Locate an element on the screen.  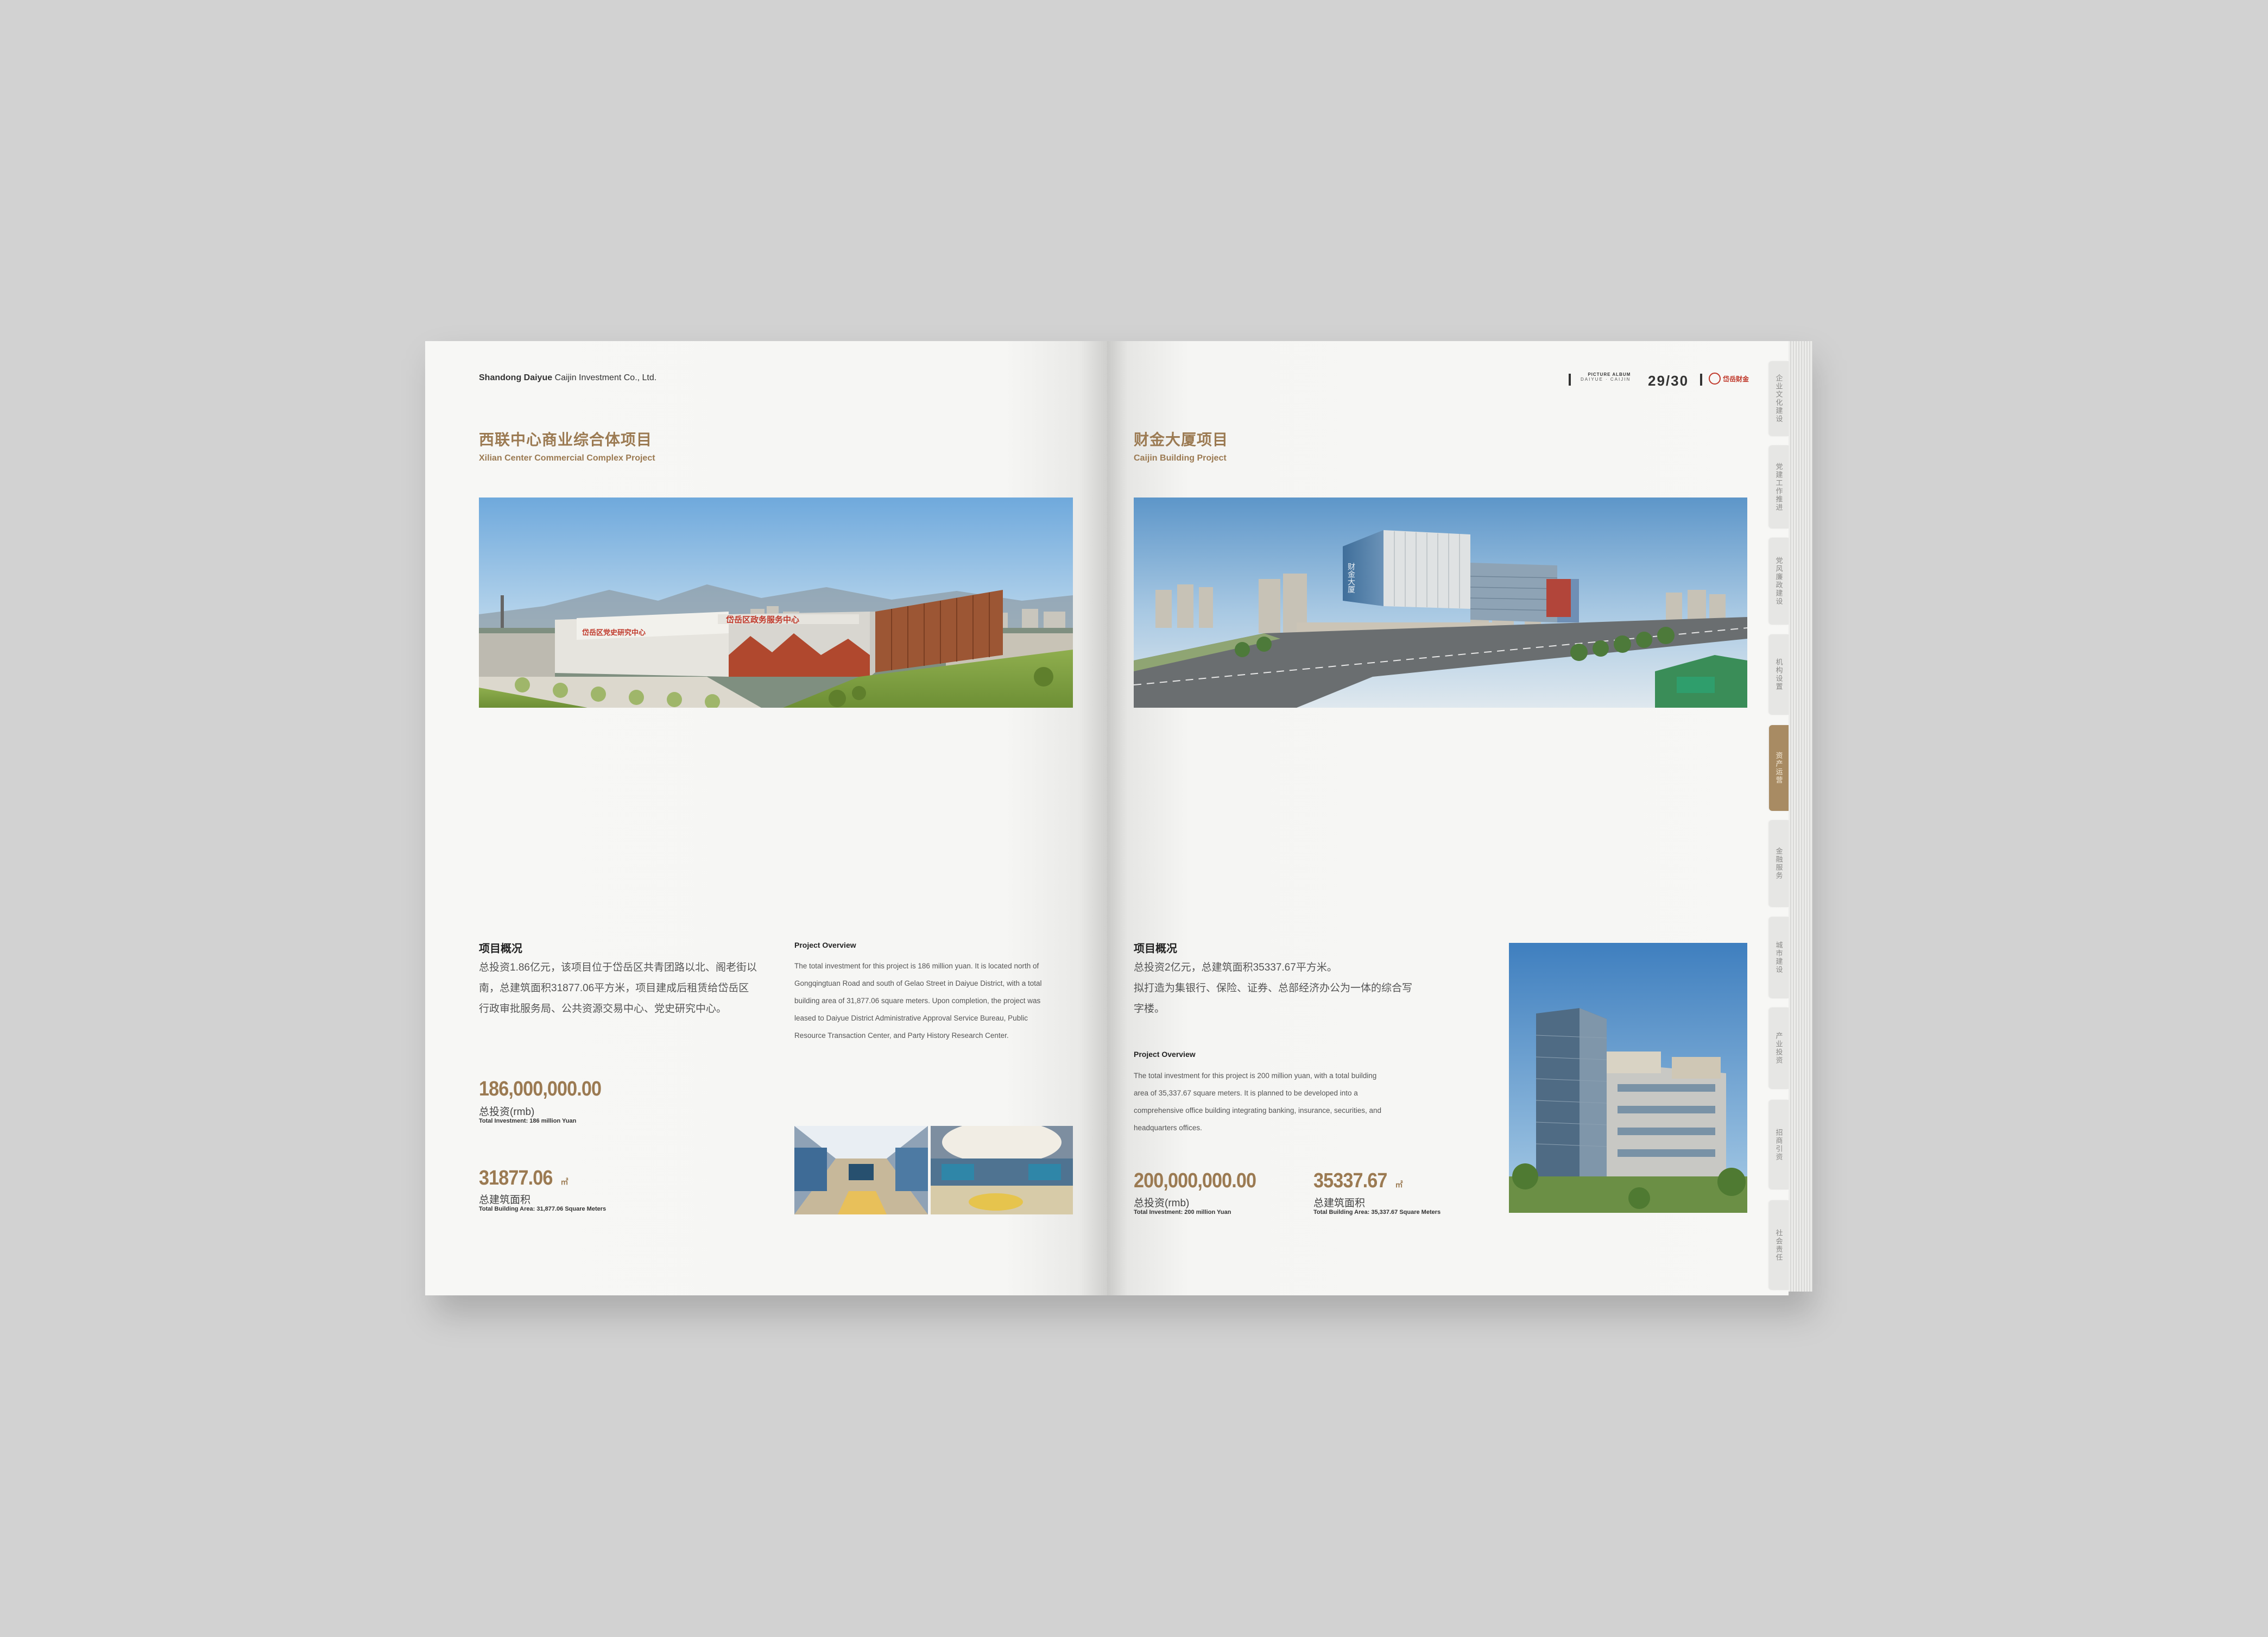
overview-line: 拟打造为集银行、保险、证券、总部经济办公为一体的综合写 is located at coordinates (1273, 989).